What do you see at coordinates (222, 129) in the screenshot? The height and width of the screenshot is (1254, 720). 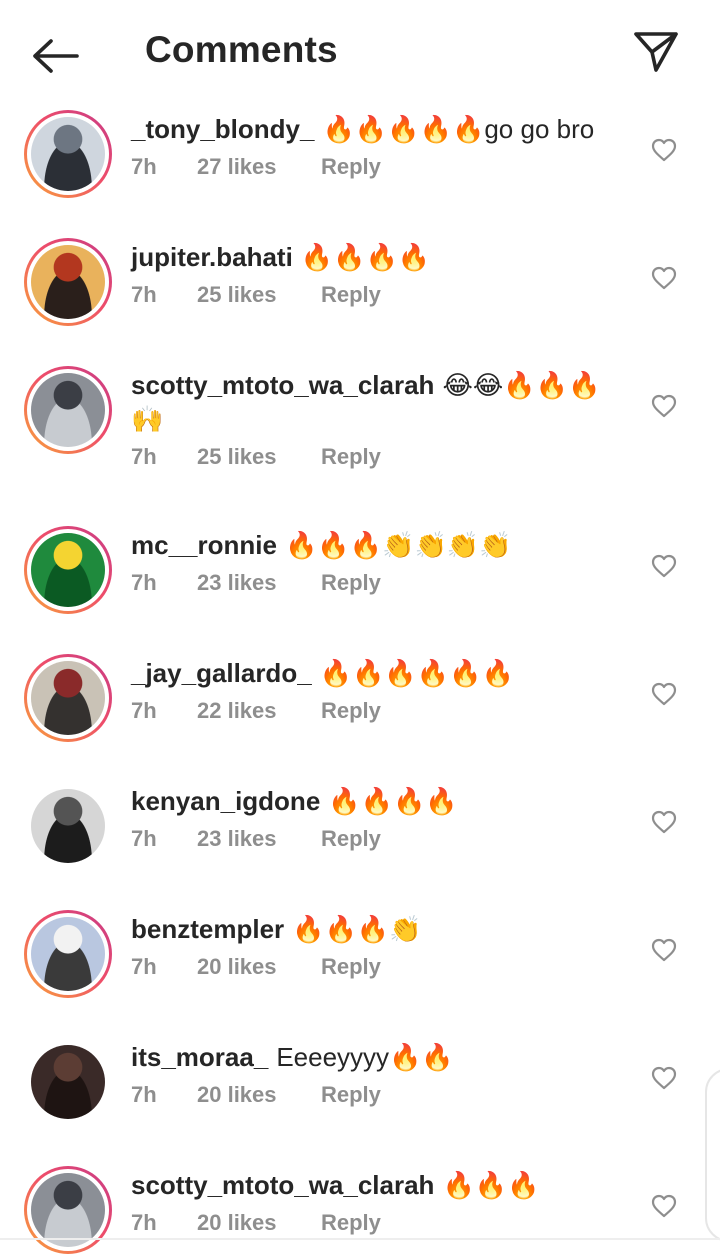 I see `comment-username: _tony_blondy_` at bounding box center [222, 129].